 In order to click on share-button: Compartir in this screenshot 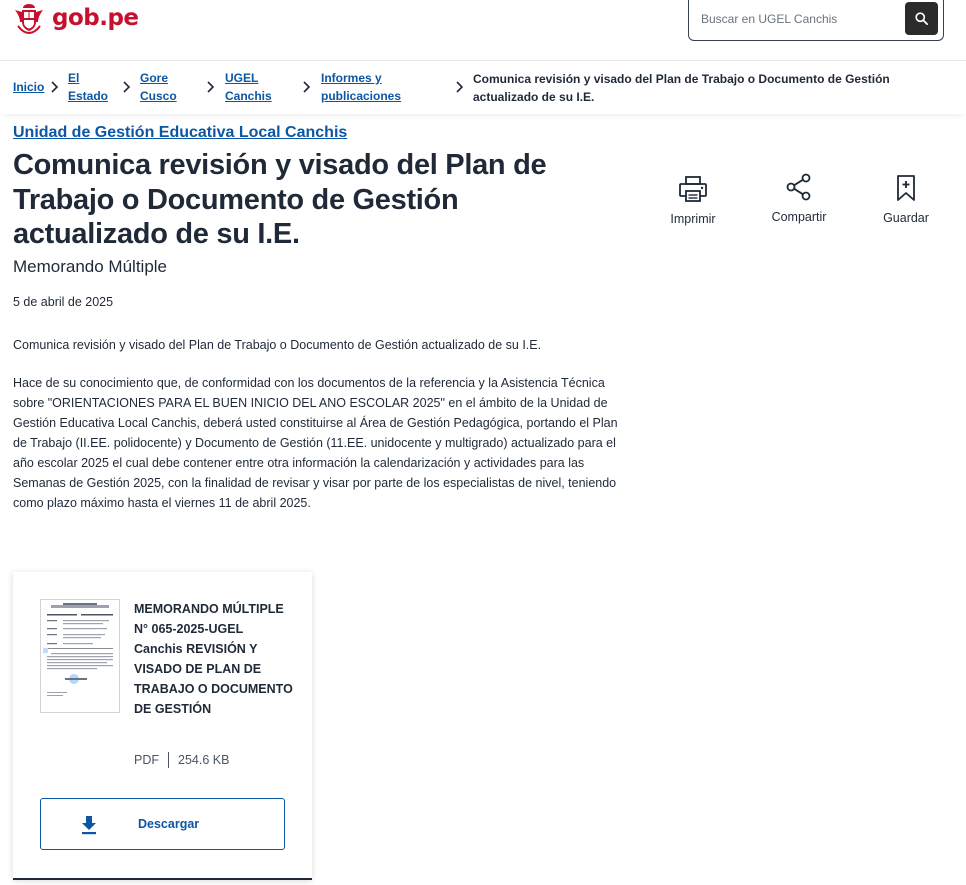, I will do `click(799, 198)`.